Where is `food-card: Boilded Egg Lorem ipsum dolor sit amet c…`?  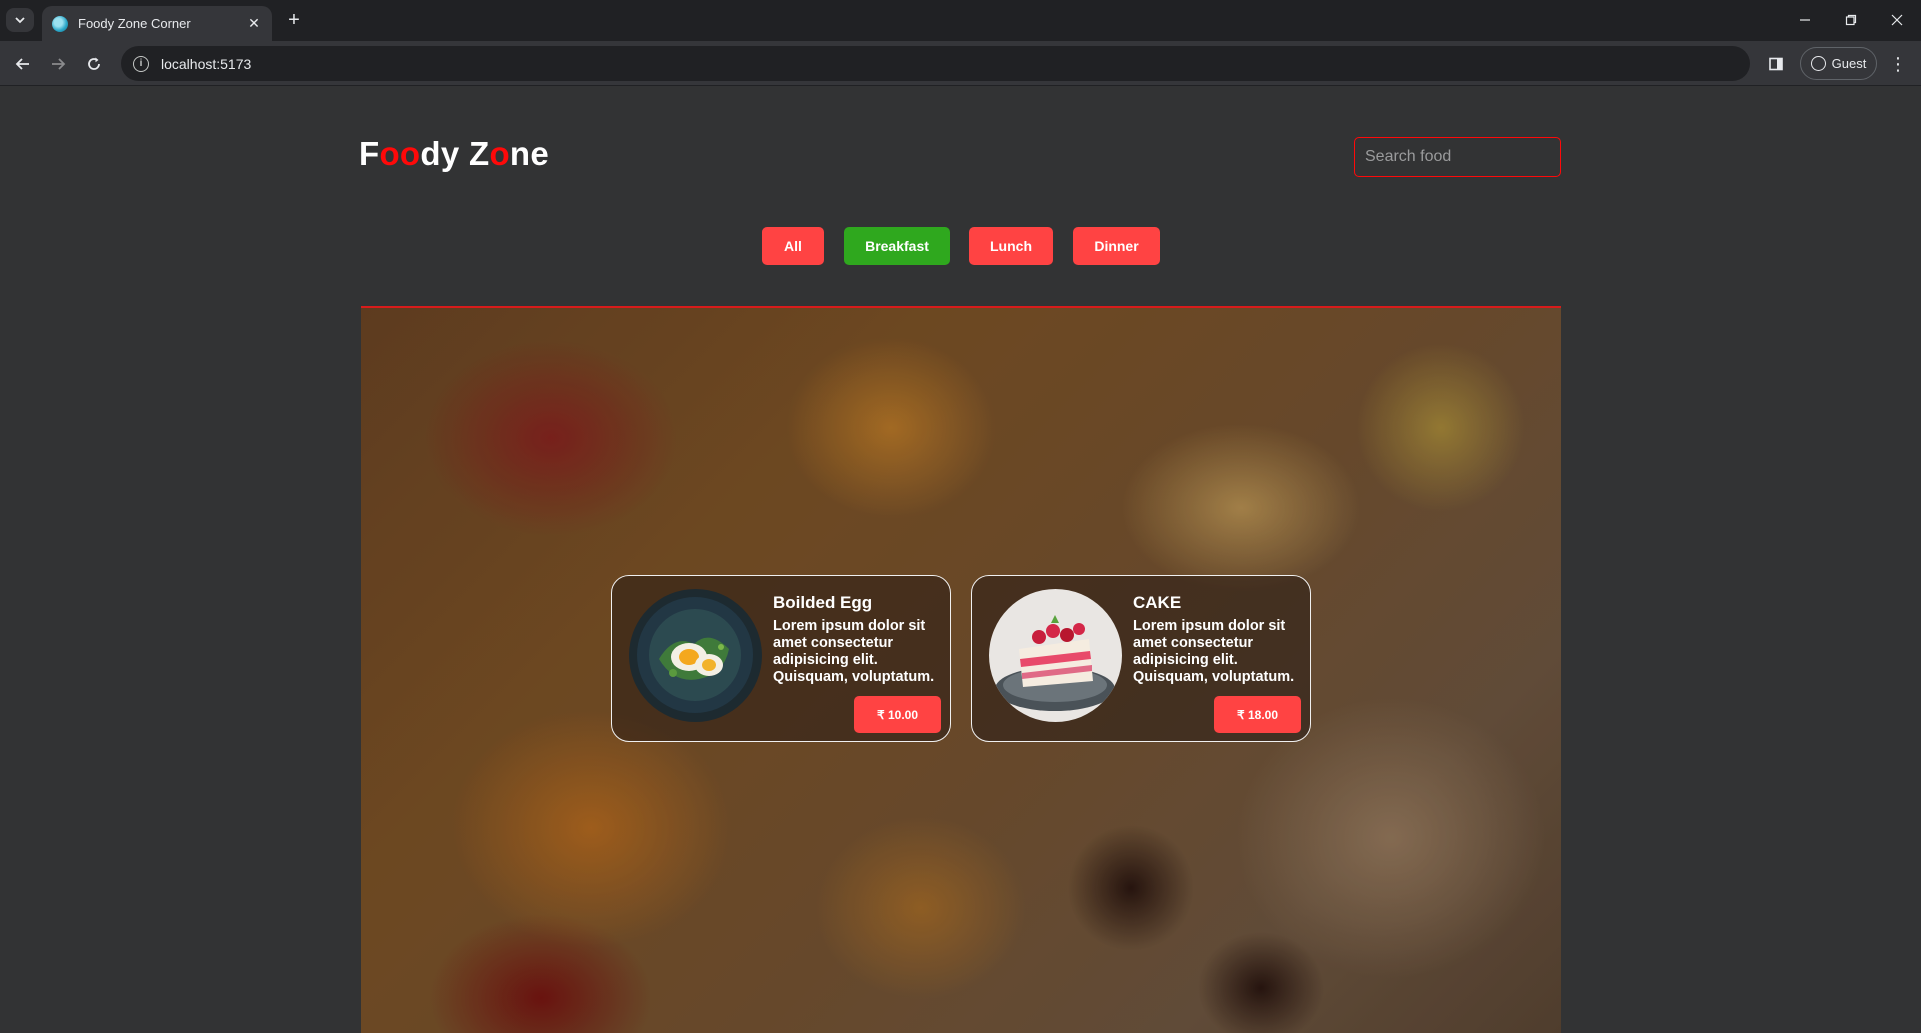 food-card: Boilded Egg Lorem ipsum dolor sit amet c… is located at coordinates (781, 658).